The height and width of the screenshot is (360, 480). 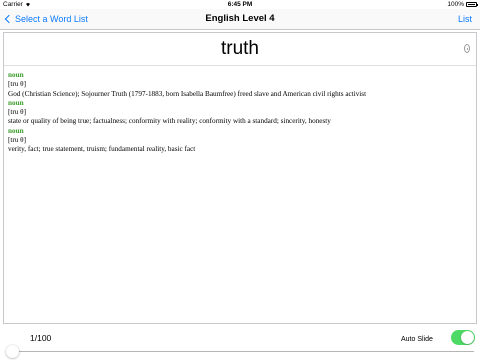 I want to click on auto-slide-label: Auto Slide, so click(x=417, y=339).